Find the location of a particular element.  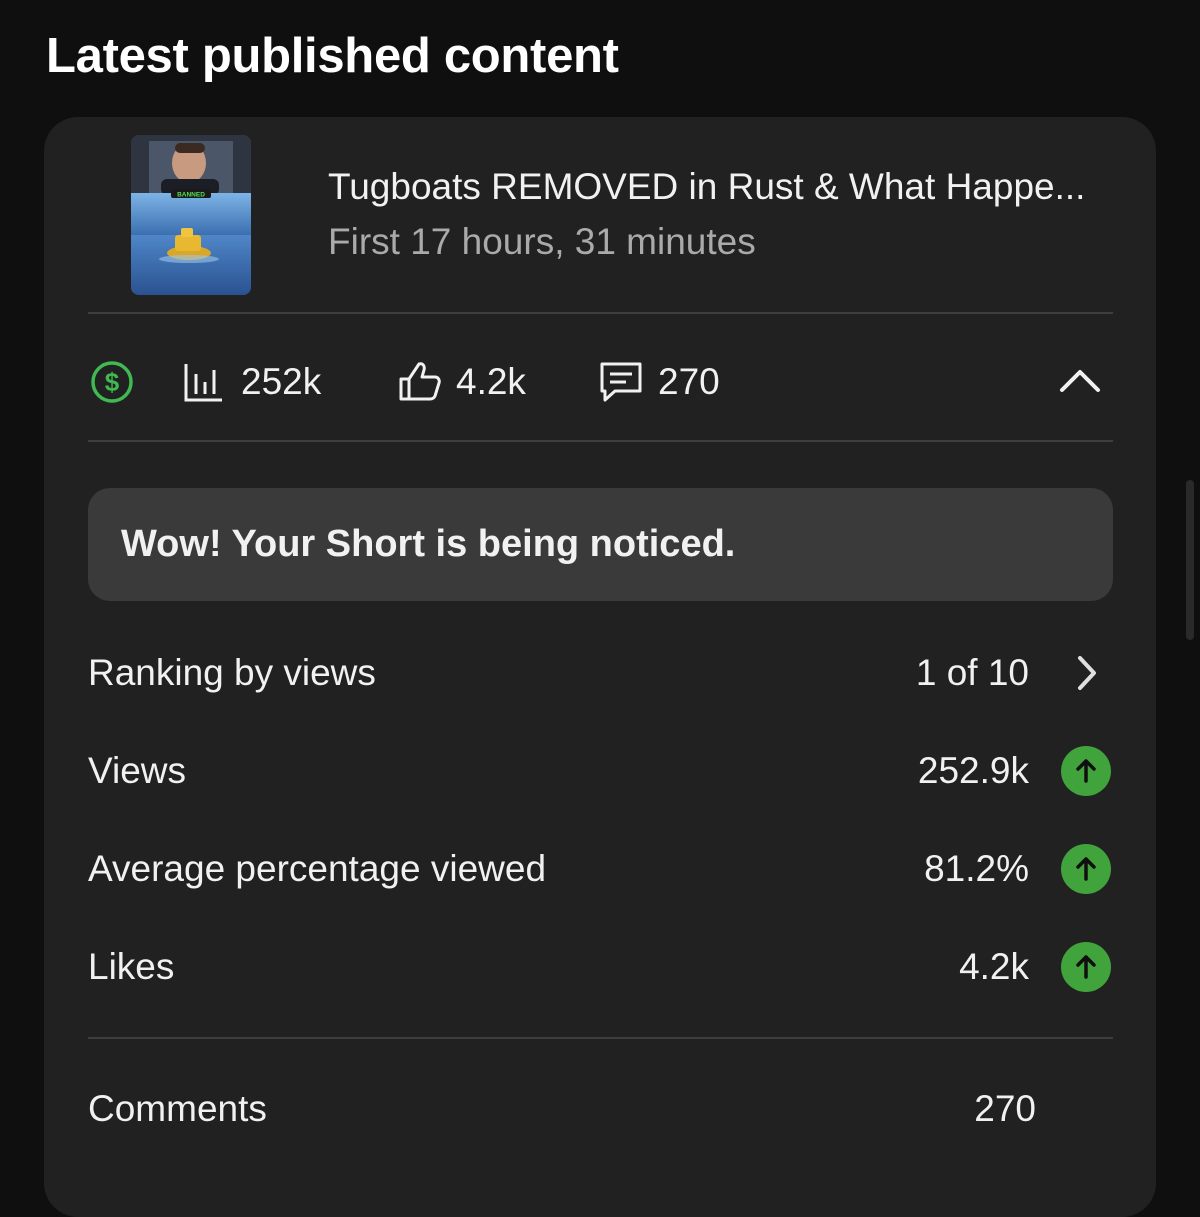

section-title: Latest published content is located at coordinates (332, 56).